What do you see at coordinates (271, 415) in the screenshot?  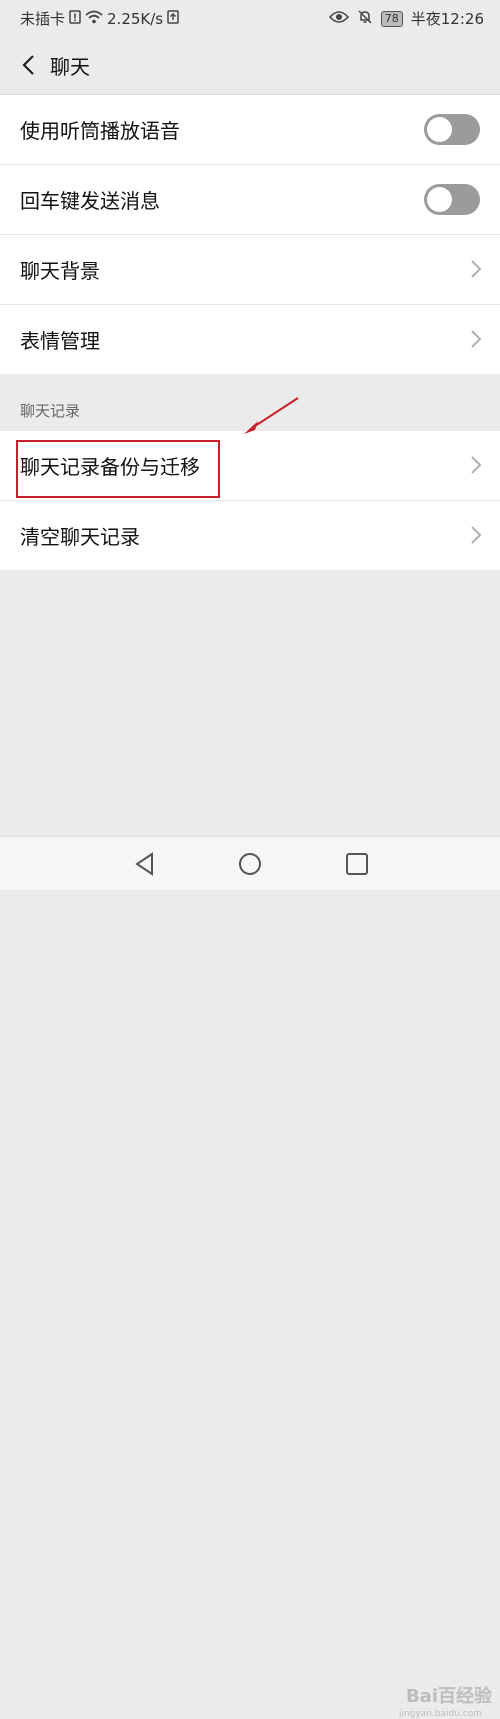 I see `annotation-arrow-icon` at bounding box center [271, 415].